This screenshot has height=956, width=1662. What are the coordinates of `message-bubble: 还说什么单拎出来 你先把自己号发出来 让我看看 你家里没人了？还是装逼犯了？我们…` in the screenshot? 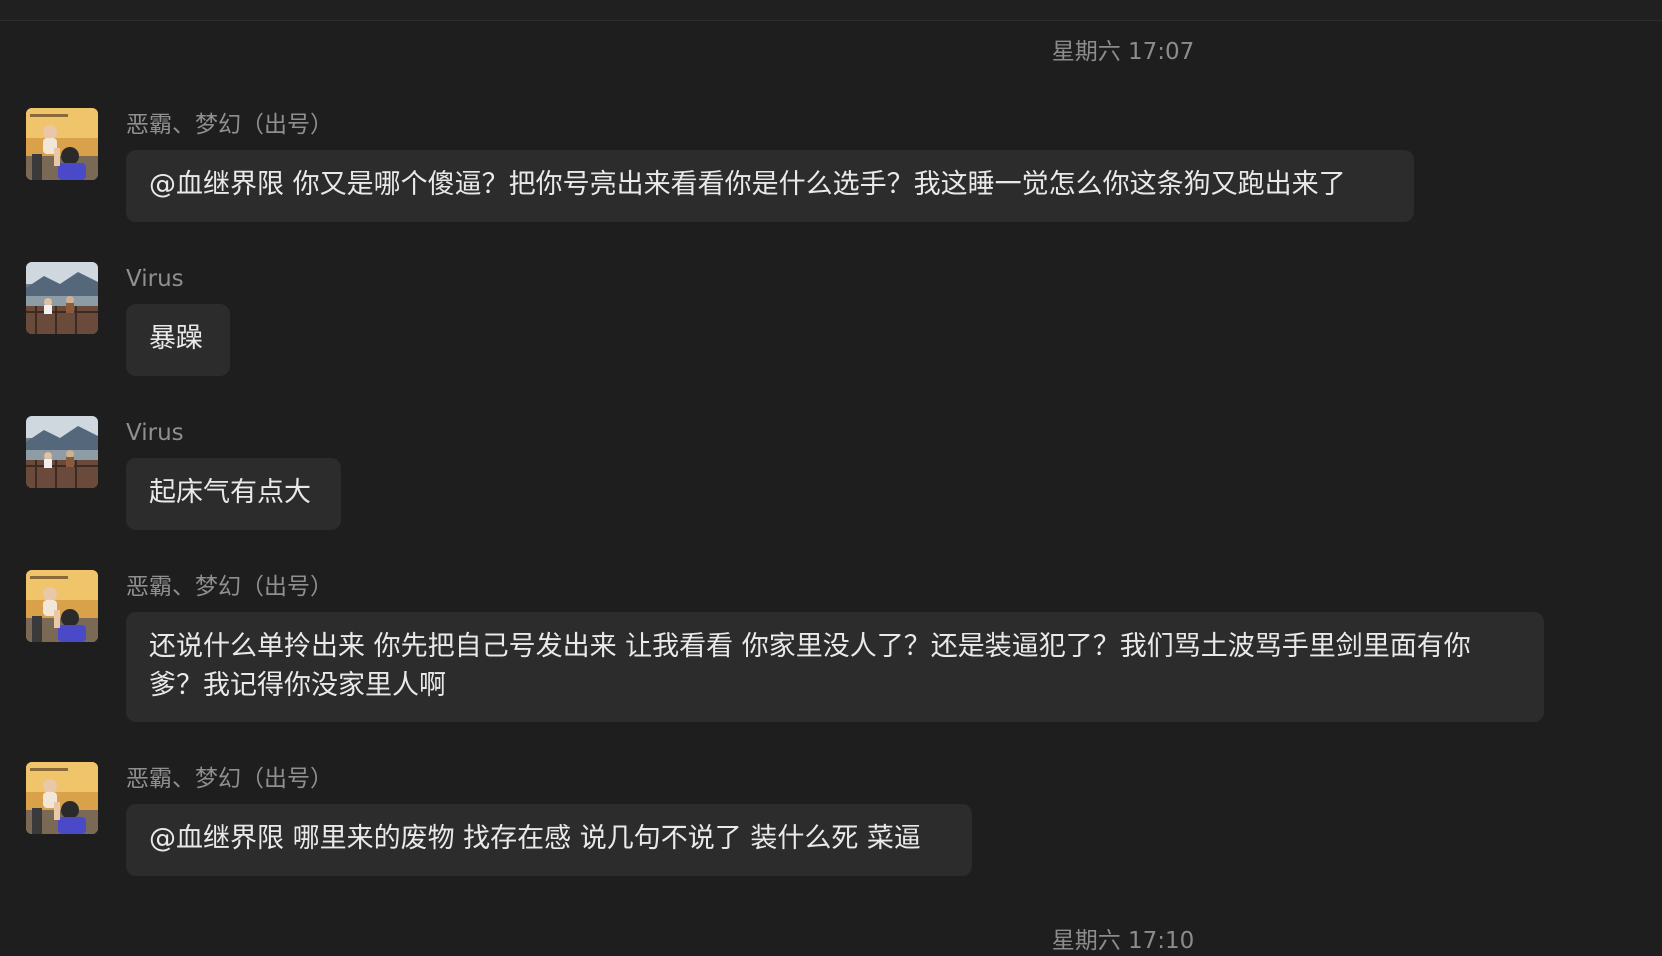 It's located at (835, 667).